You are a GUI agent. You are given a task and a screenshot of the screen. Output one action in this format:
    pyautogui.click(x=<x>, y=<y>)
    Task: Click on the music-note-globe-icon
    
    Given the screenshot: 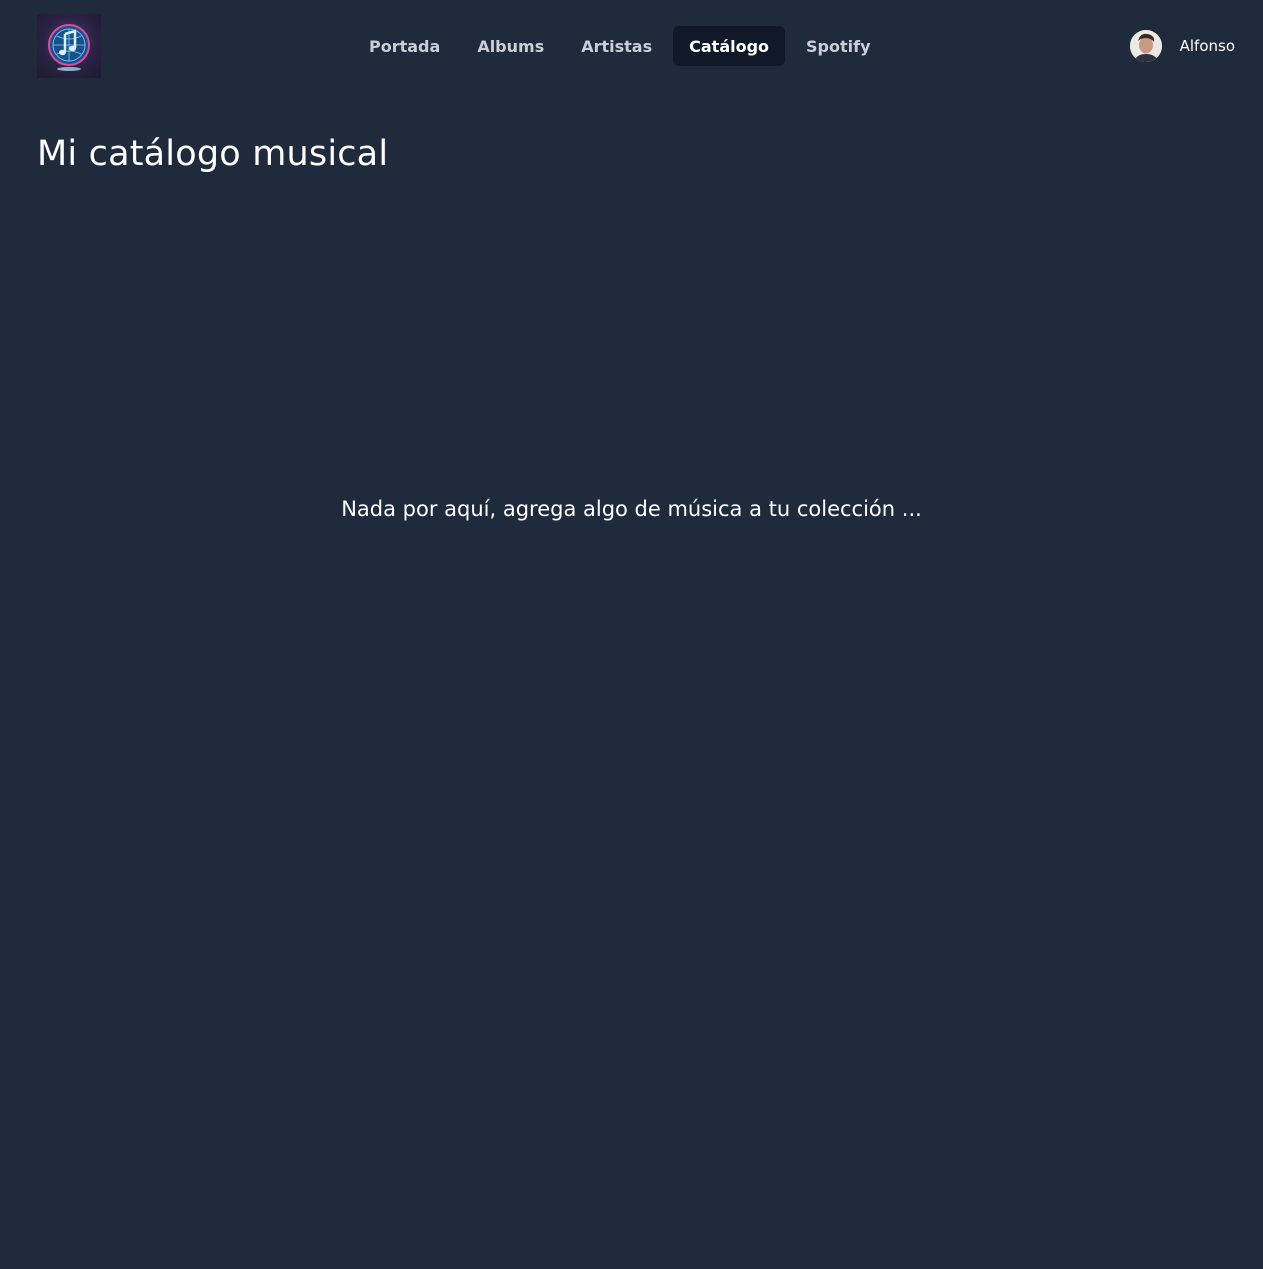 What is the action you would take?
    pyautogui.click(x=69, y=47)
    